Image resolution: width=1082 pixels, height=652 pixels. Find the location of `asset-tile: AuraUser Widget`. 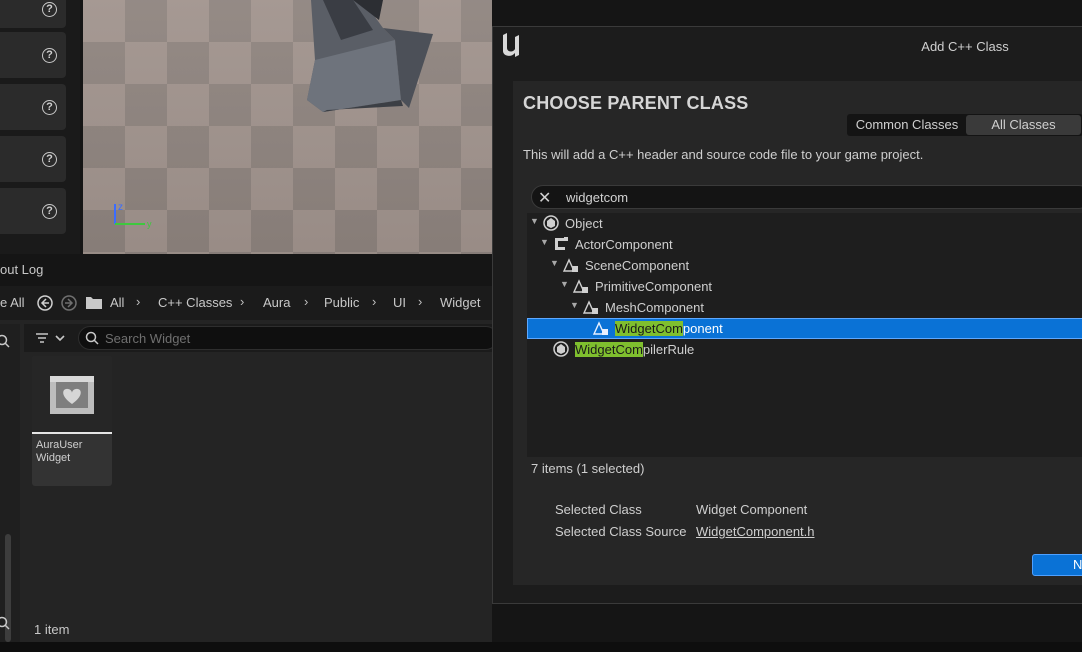

asset-tile: AuraUser Widget is located at coordinates (72, 421).